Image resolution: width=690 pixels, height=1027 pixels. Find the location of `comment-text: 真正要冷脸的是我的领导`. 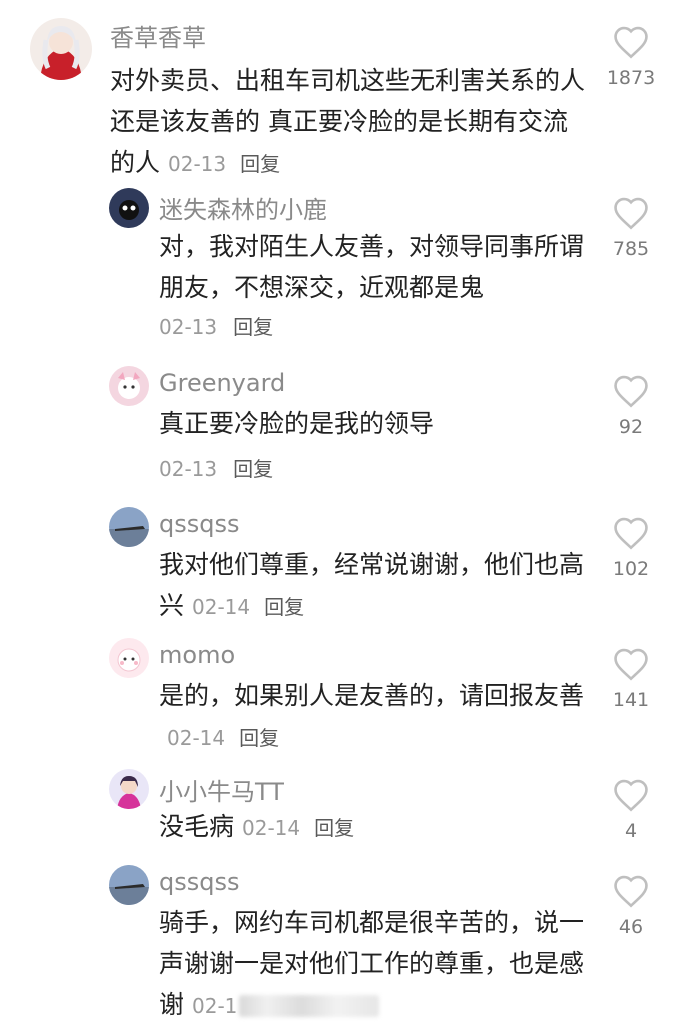

comment-text: 真正要冷脸的是我的领导 is located at coordinates (297, 423).